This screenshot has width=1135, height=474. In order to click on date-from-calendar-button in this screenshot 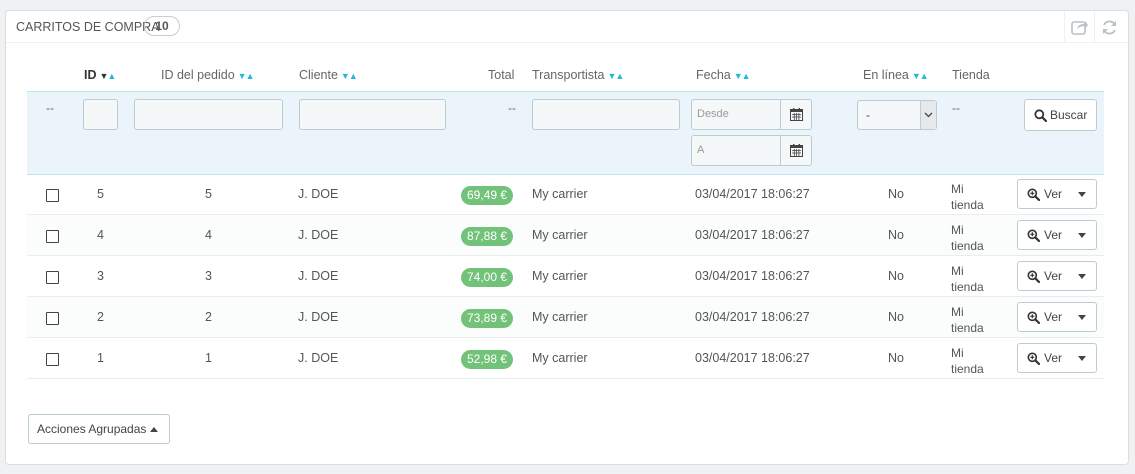, I will do `click(796, 114)`.